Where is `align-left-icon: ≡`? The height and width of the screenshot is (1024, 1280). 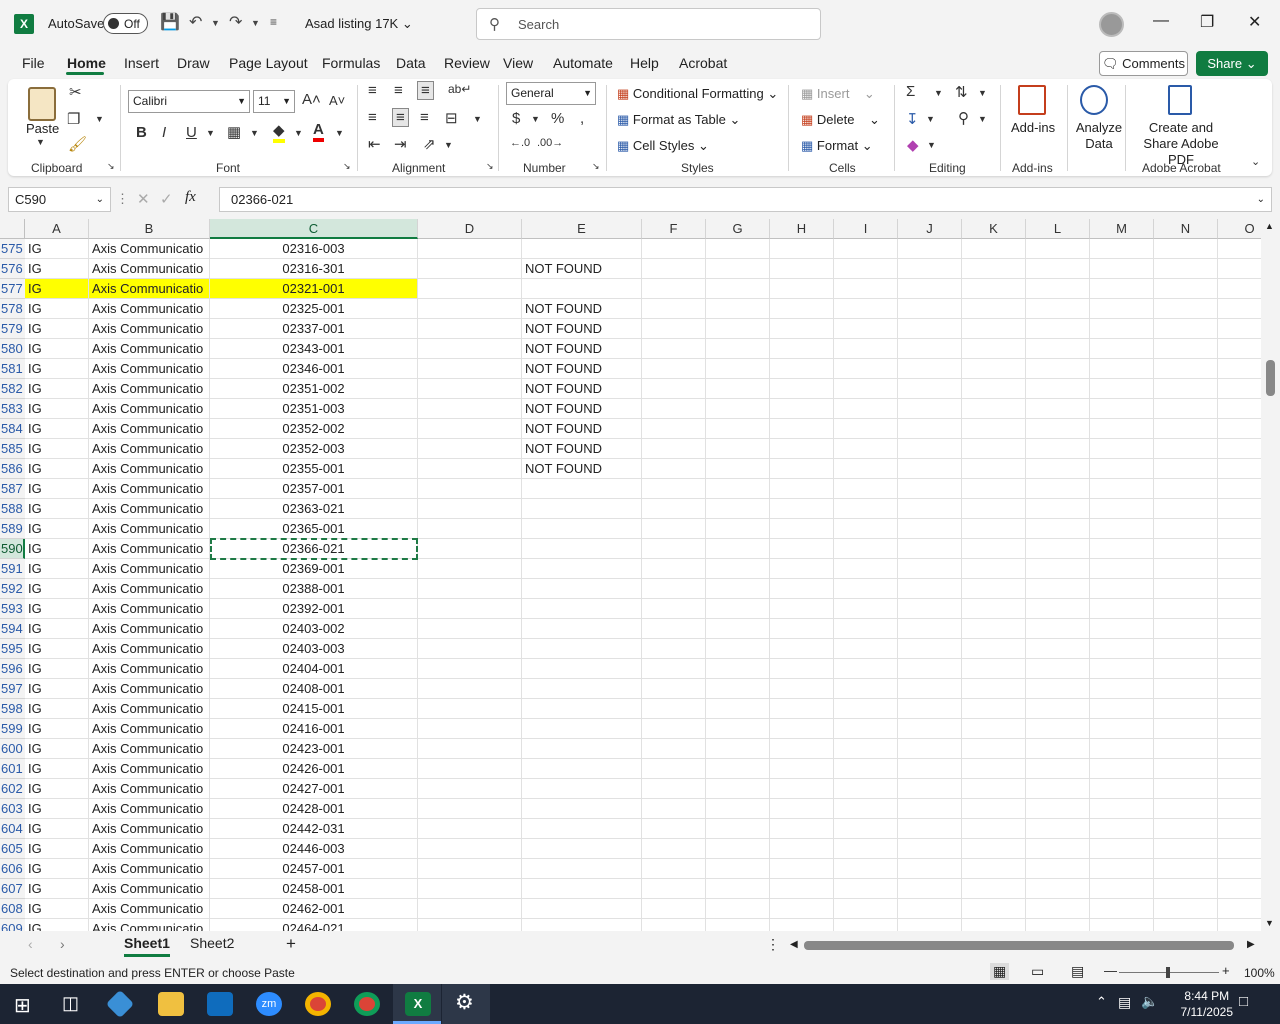
align-left-icon: ≡ is located at coordinates (372, 117).